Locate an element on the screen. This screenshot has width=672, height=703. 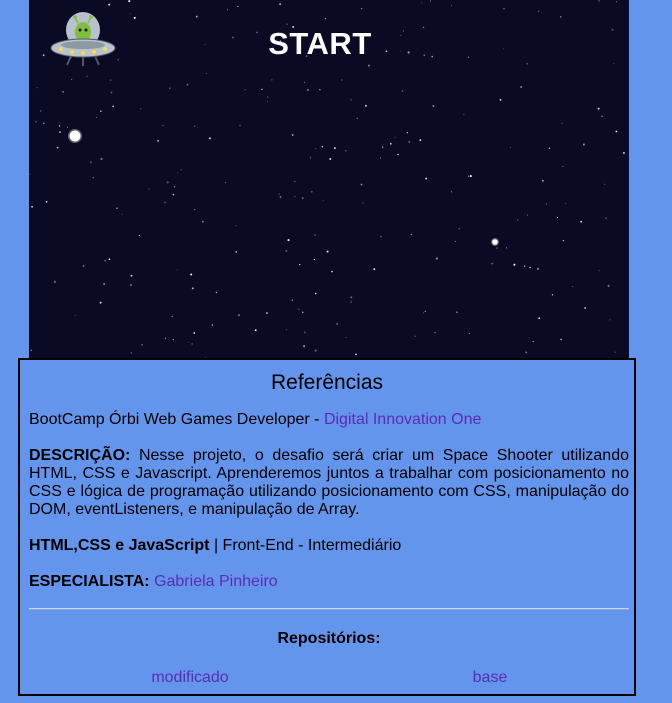
description-label: DESCRIÇÃO: is located at coordinates (80, 455).